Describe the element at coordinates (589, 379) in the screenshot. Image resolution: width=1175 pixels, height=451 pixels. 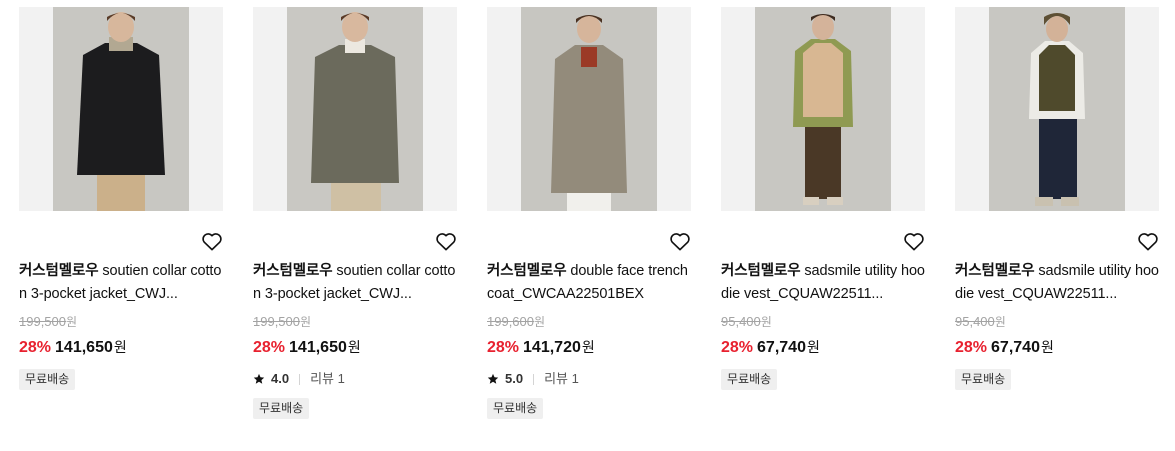
I see `rating-row: 5.0 리뷰 1` at that location.